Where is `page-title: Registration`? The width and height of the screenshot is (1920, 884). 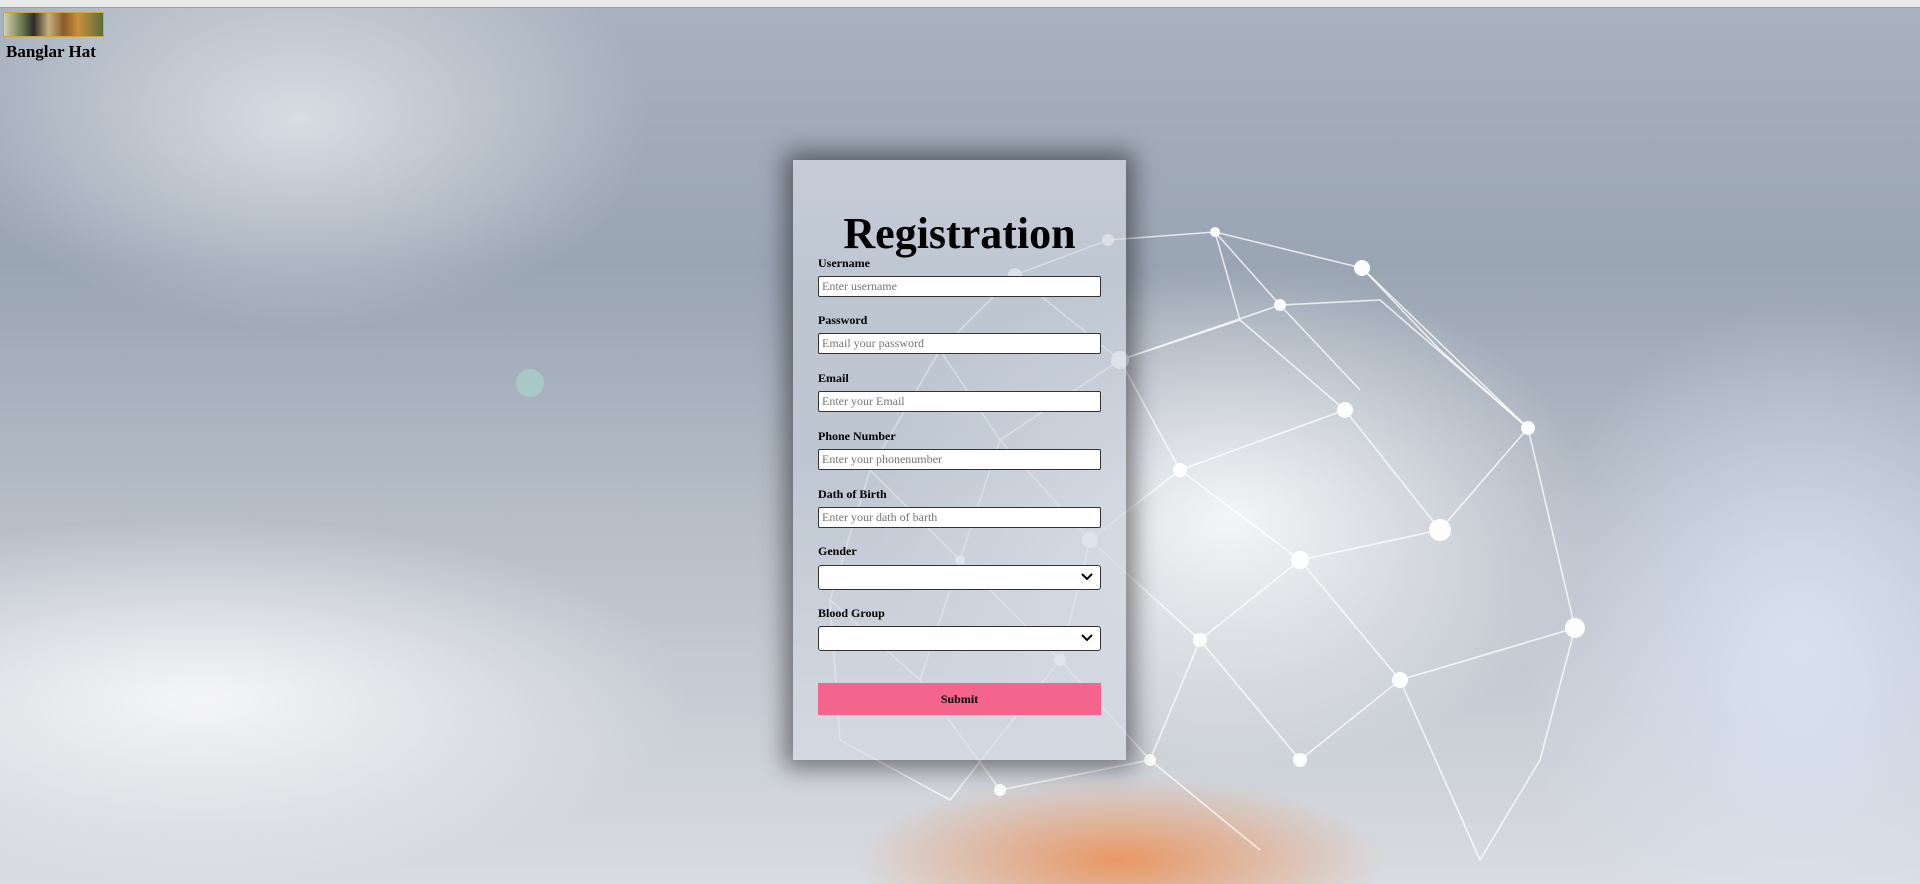 page-title: Registration is located at coordinates (959, 233).